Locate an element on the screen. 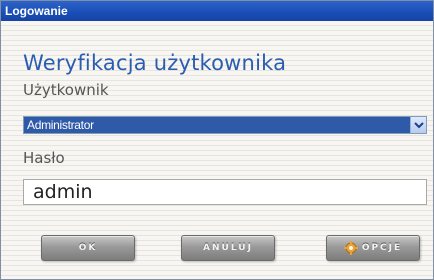  cancel-button: ANULUJ is located at coordinates (228, 248).